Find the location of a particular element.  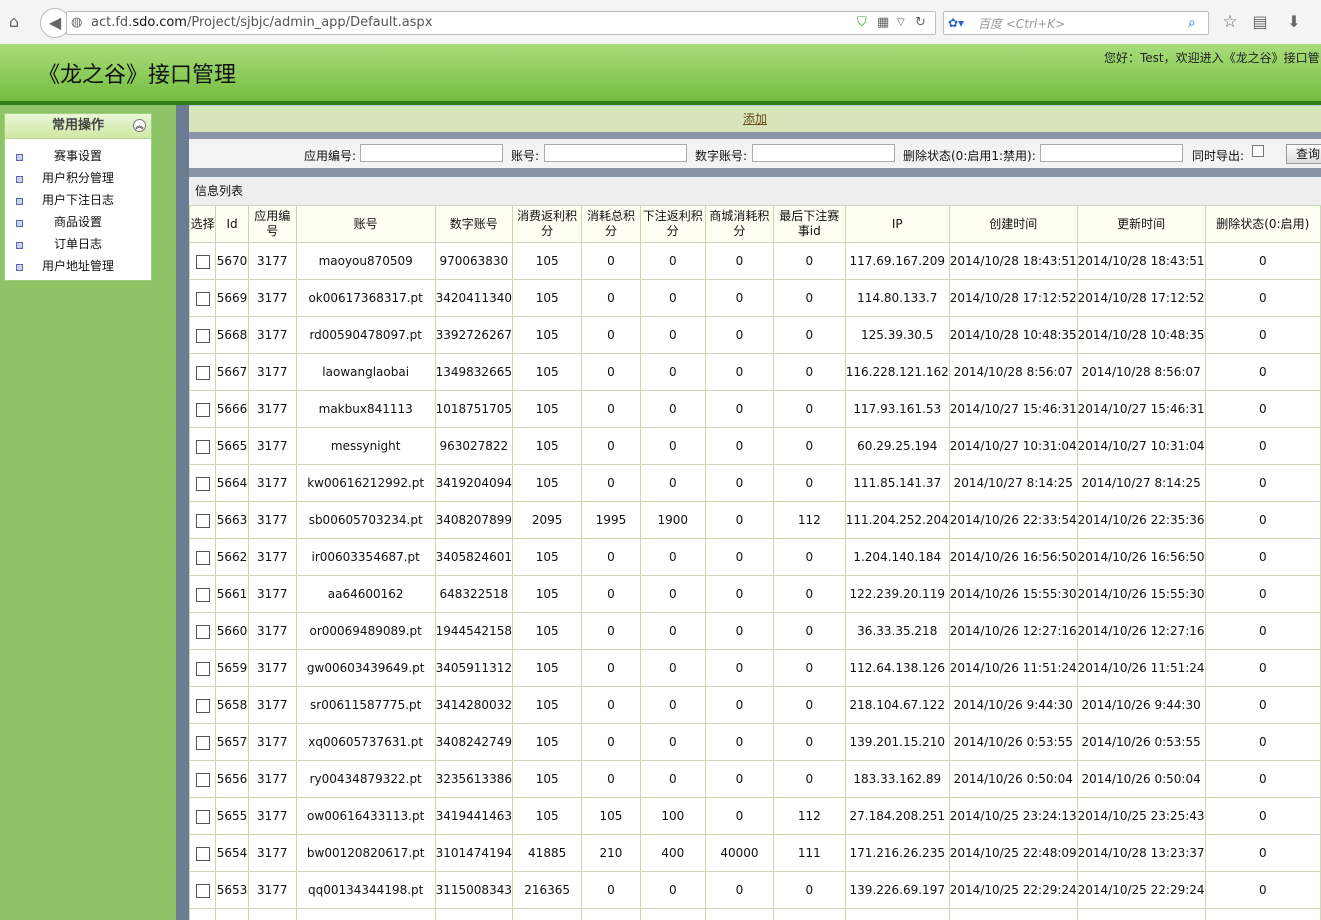

collapse-icon: ︽ is located at coordinates (139, 125).